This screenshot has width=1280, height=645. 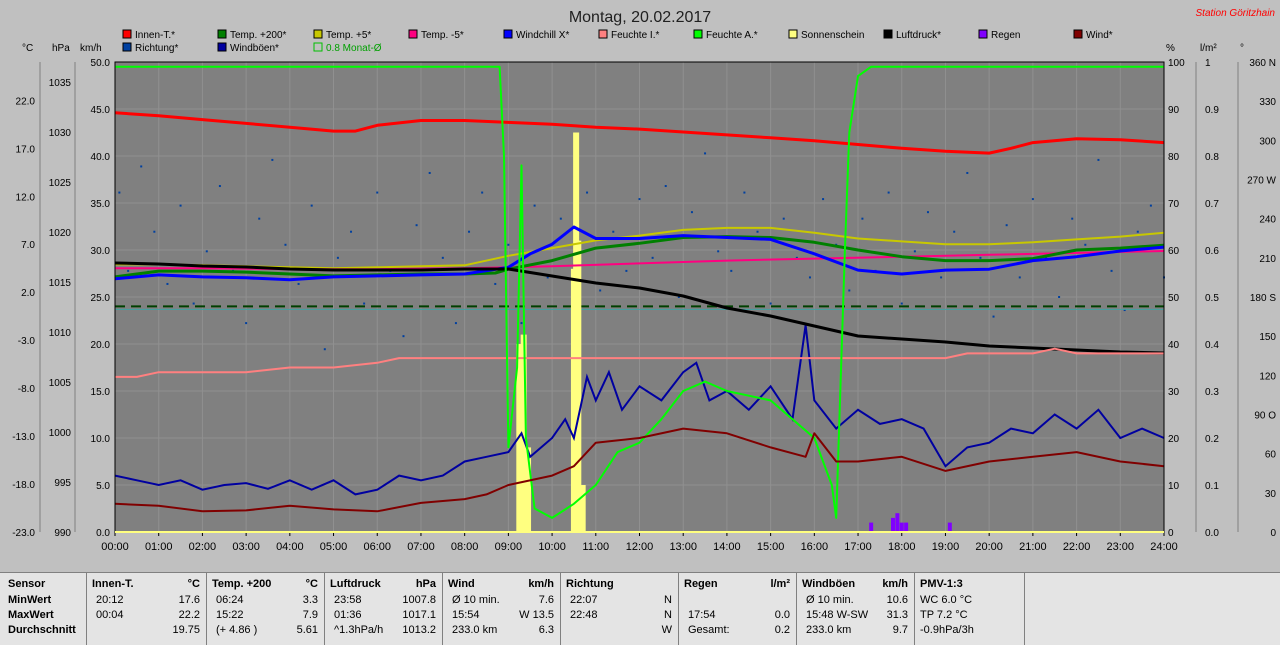 I want to click on tick-label-time: 06:00, so click(x=377, y=547).